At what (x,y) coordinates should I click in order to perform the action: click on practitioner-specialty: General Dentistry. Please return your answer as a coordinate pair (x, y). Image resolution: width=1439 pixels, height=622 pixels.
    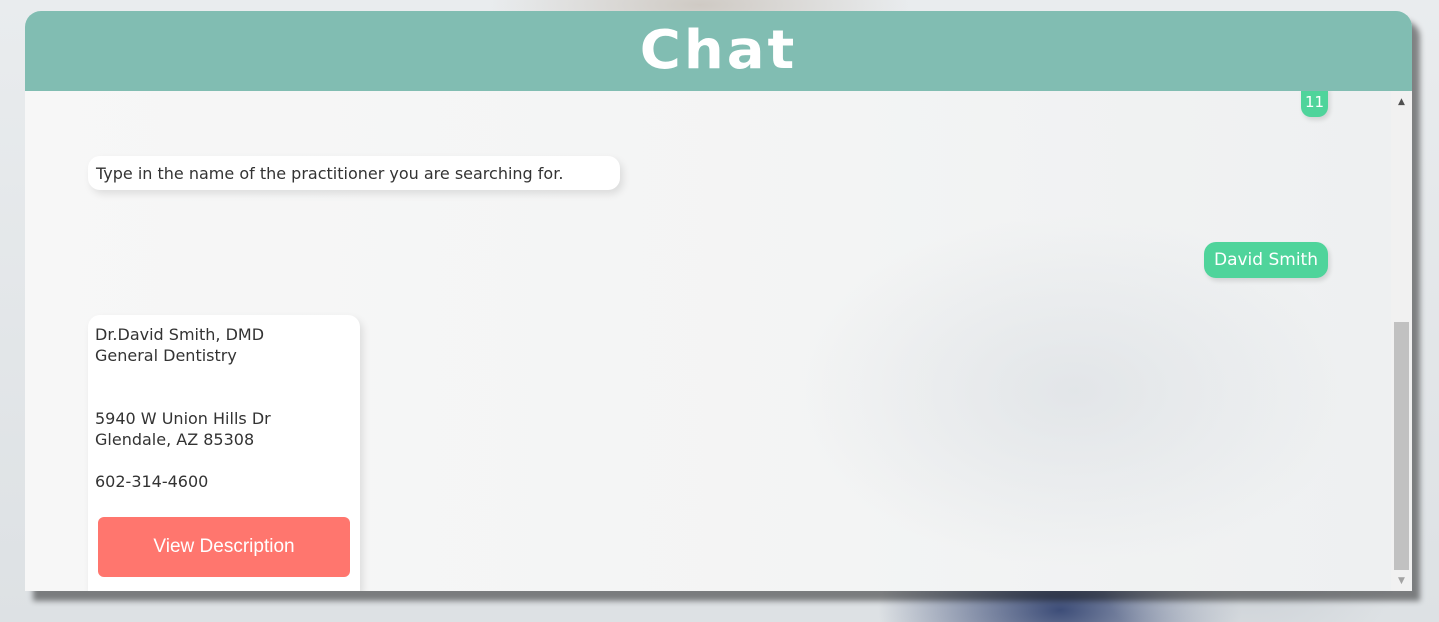
    Looking at the image, I should click on (166, 355).